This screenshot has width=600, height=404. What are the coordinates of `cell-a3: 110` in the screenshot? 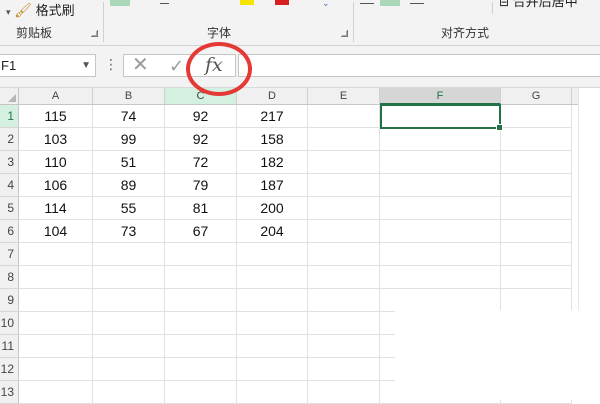 It's located at (56, 162).